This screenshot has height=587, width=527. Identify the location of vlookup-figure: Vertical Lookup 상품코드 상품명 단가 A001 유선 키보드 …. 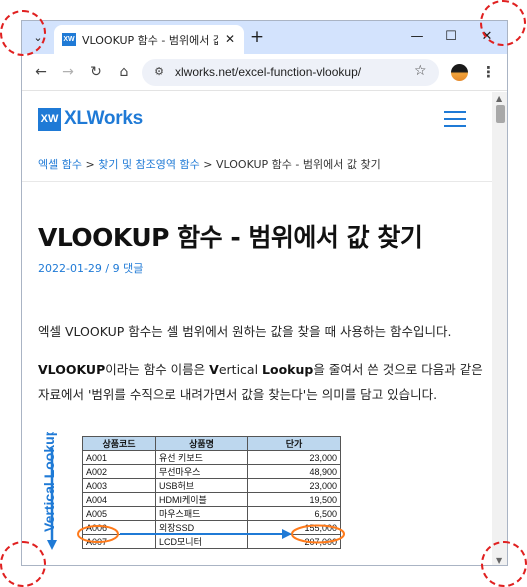
(196, 498).